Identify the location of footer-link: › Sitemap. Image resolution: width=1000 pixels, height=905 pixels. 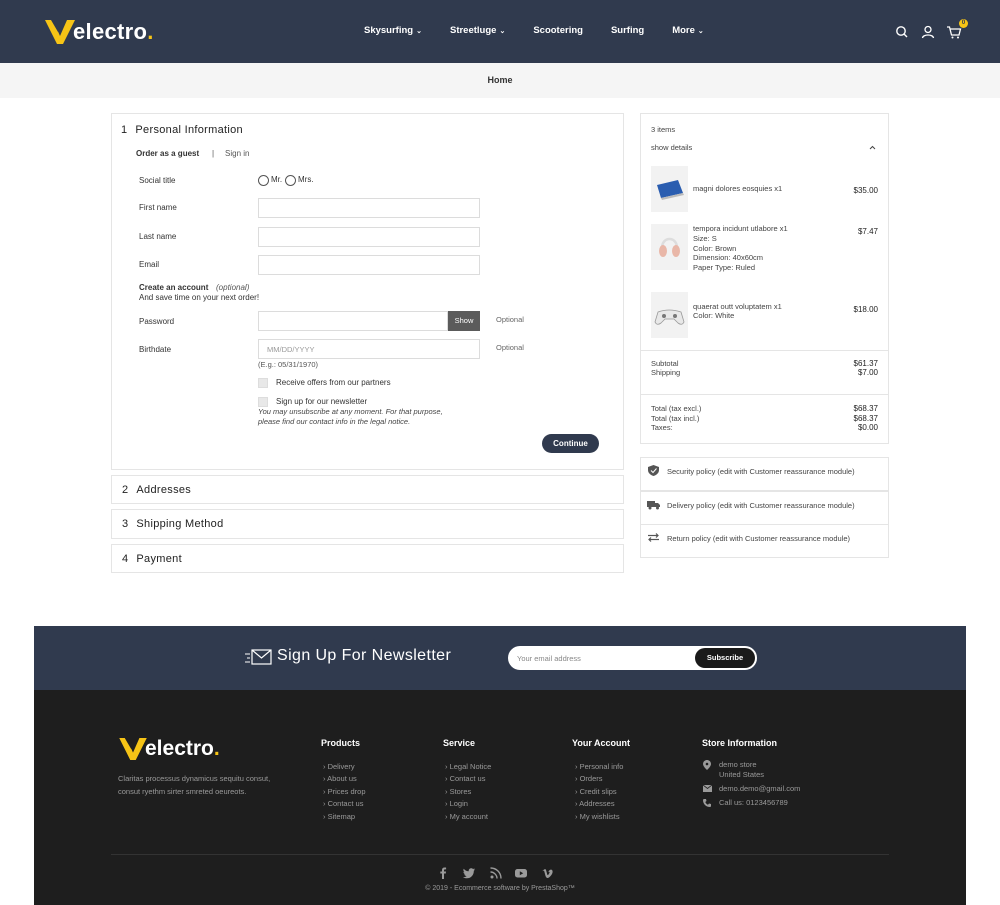
(339, 816).